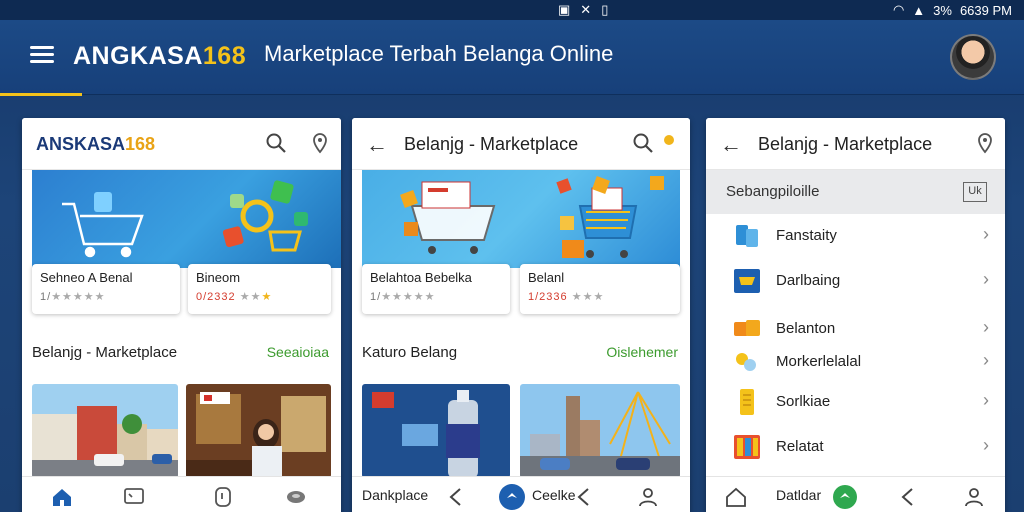  I want to click on panel-header: ANSKASA168, so click(181, 144).